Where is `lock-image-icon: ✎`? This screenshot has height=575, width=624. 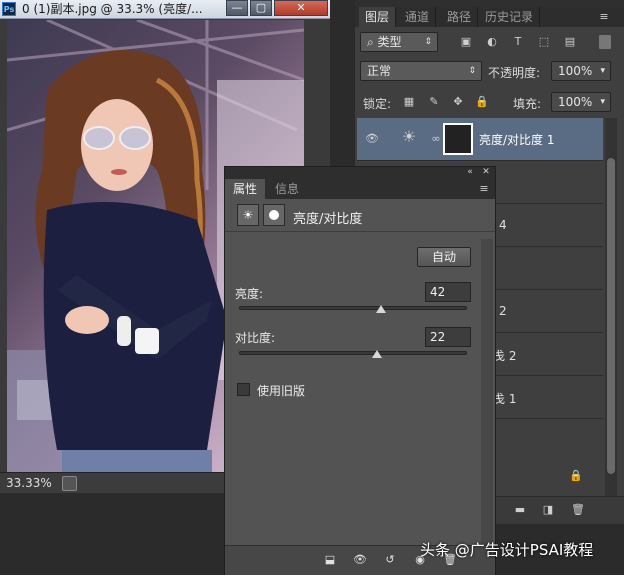
lock-image-icon: ✎ is located at coordinates (434, 102).